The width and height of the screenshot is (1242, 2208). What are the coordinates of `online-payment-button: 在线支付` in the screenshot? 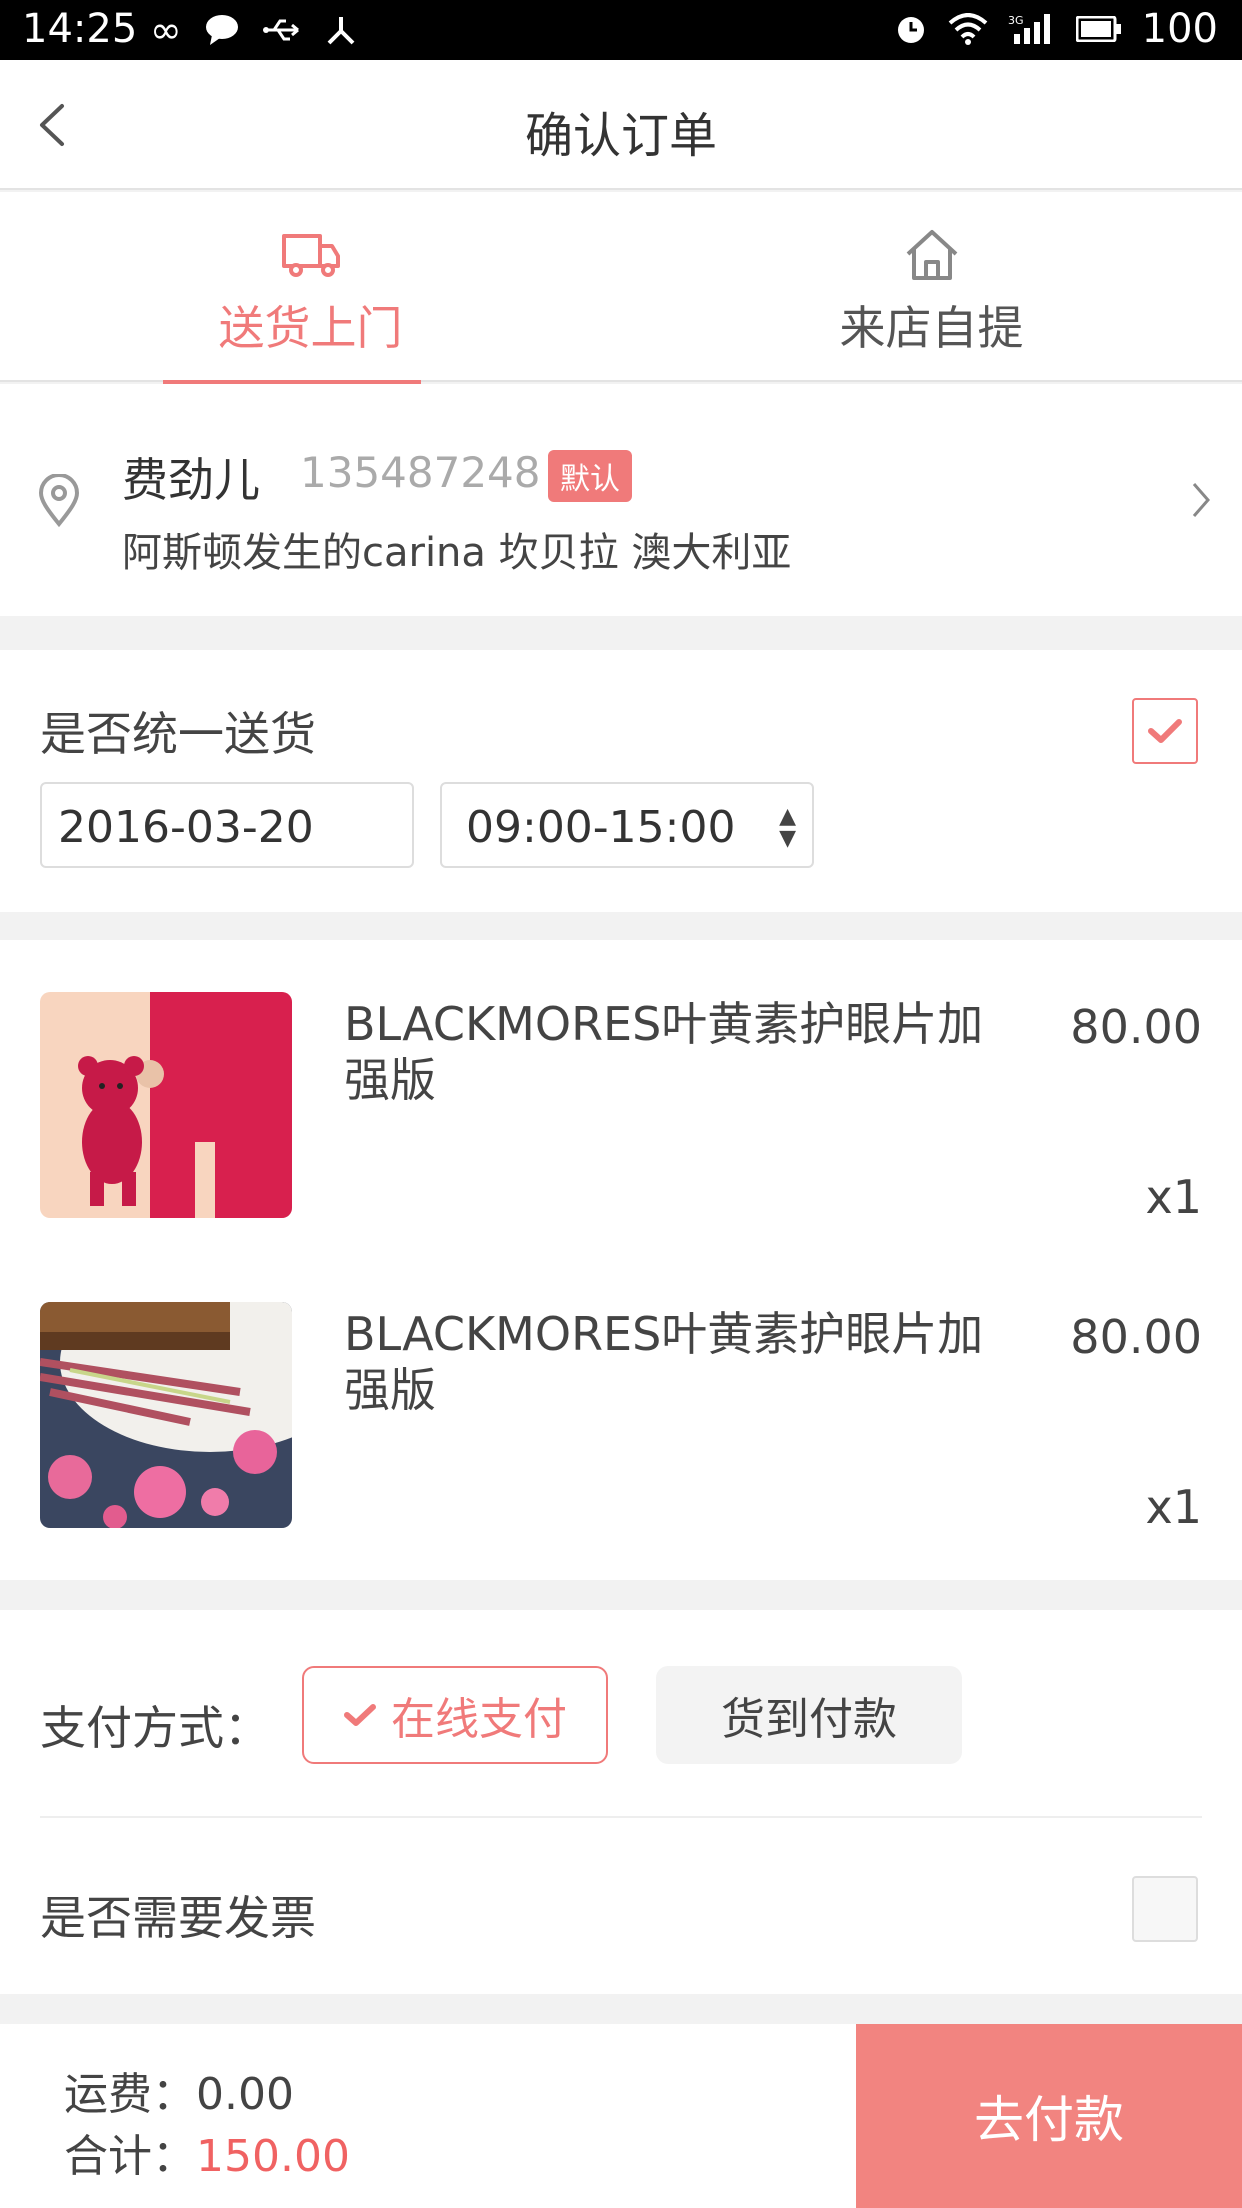 It's located at (455, 1715).